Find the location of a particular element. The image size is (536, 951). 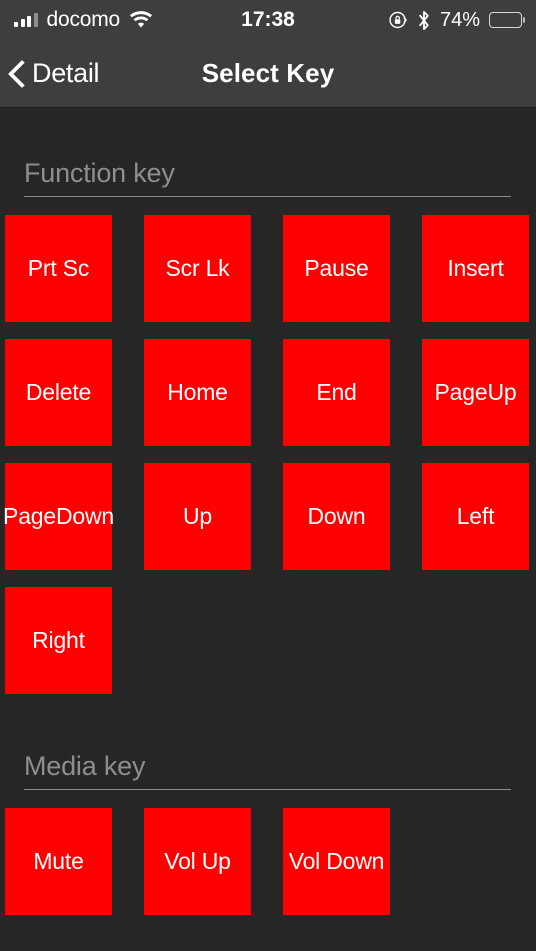

carrier-label: docomo is located at coordinates (83, 19).